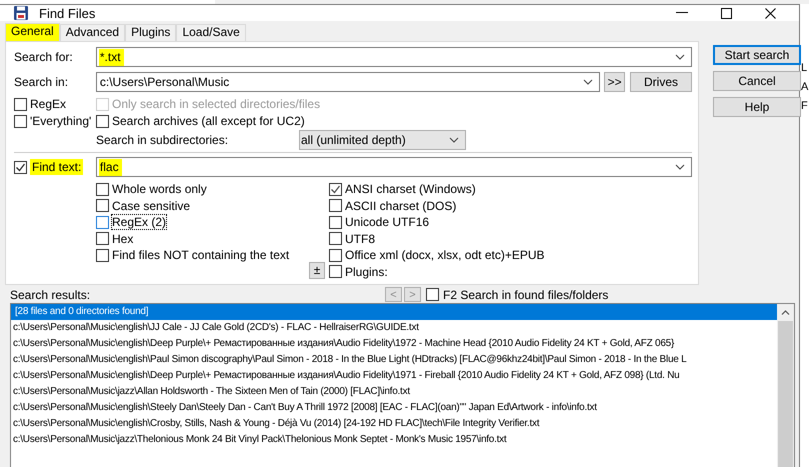 The width and height of the screenshot is (809, 467). What do you see at coordinates (525, 295) in the screenshot?
I see `checkbox-label: F2 Search in found files/folders` at bounding box center [525, 295].